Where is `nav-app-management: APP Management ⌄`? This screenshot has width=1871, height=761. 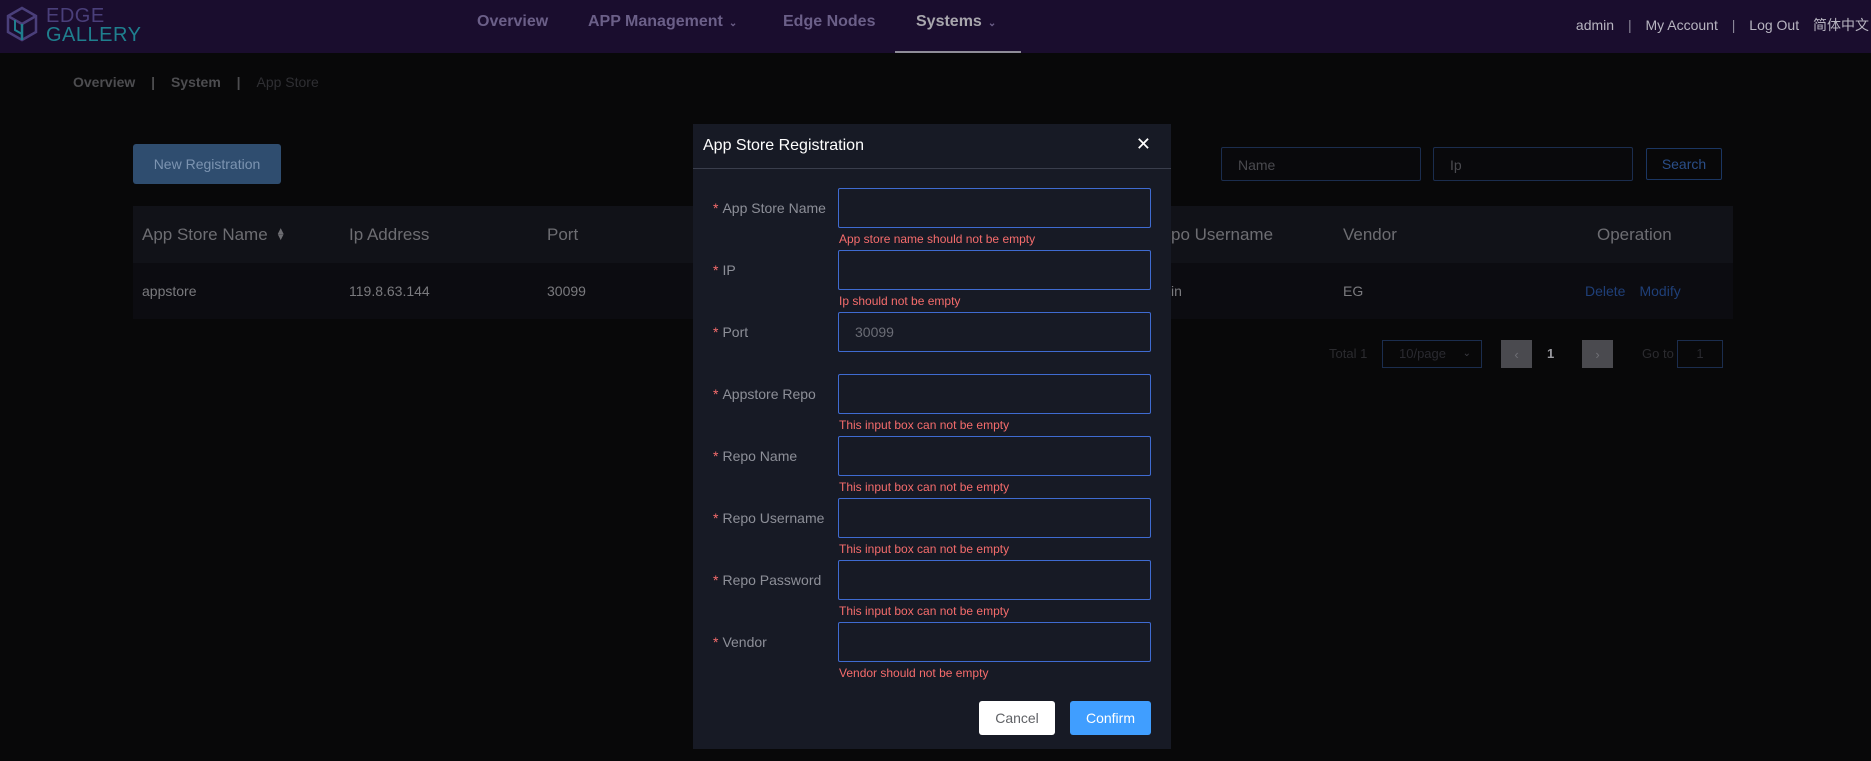
nav-app-management: APP Management ⌄ is located at coordinates (662, 26).